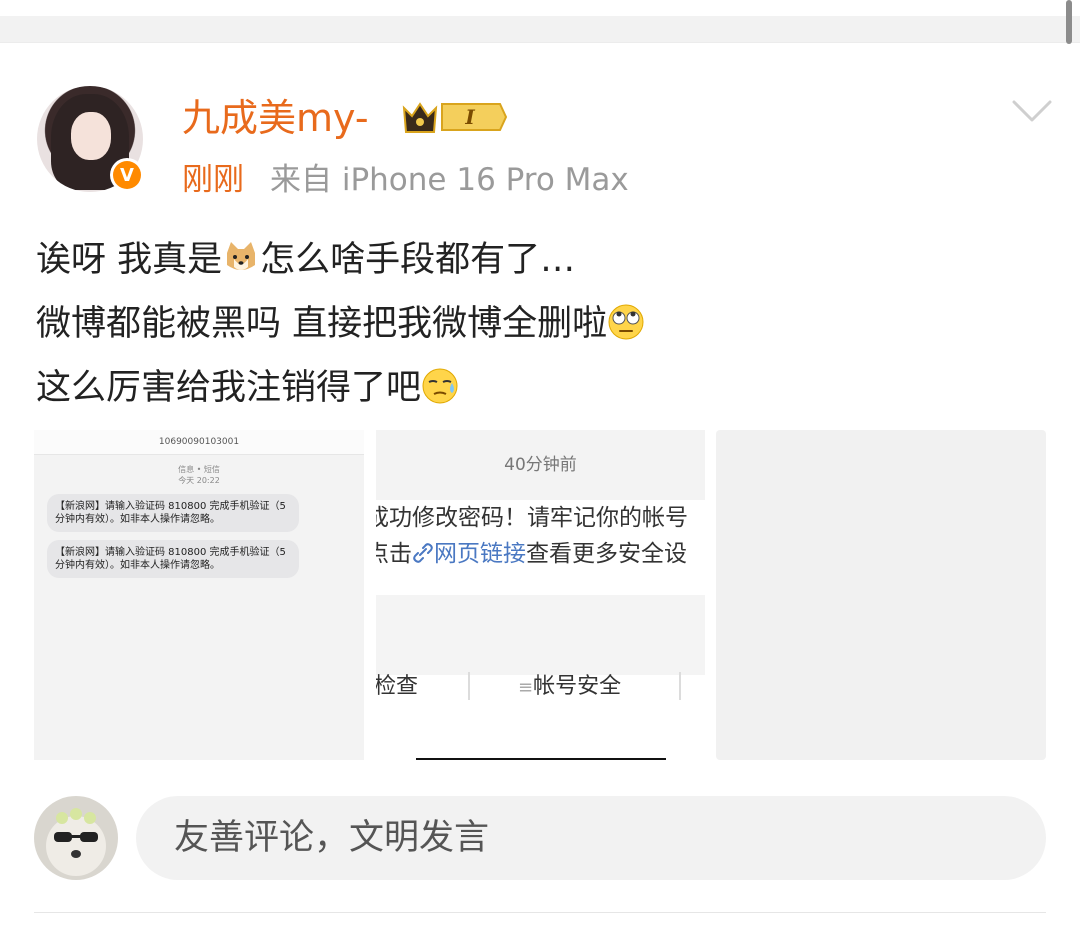 The image size is (1080, 942). I want to click on sms-sender: 10690090103001, so click(199, 442).